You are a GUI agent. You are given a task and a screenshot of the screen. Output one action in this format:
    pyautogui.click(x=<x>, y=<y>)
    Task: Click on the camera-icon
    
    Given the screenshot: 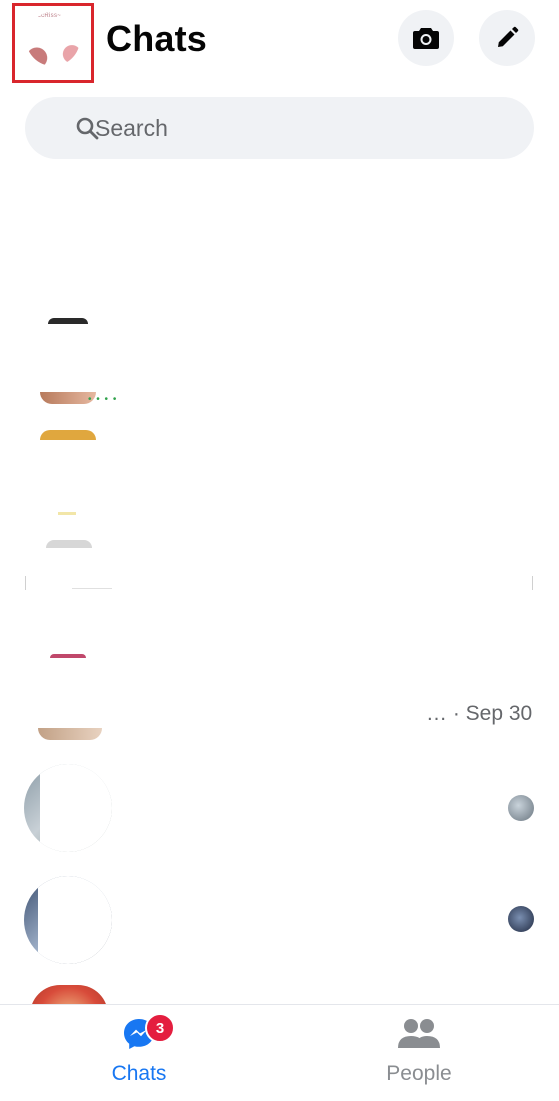 What is the action you would take?
    pyautogui.click(x=426, y=38)
    